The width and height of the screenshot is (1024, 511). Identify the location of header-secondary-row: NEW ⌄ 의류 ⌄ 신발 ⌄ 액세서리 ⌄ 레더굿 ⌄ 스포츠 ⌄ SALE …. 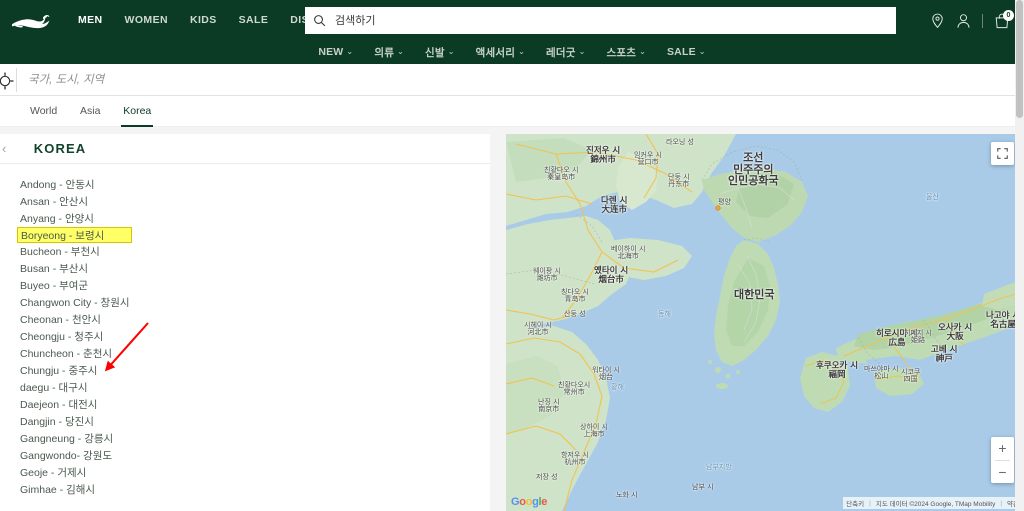
(512, 52).